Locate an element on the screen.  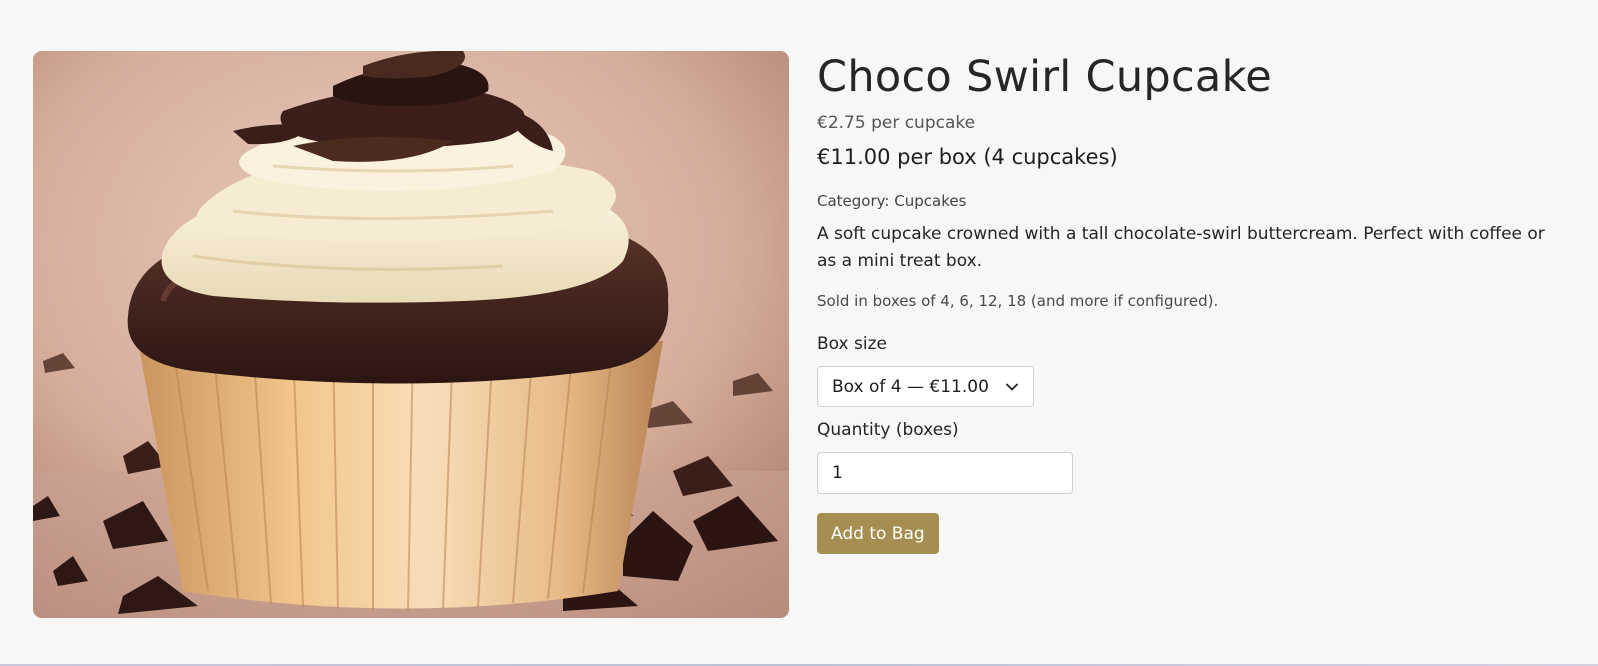
product-title: Choco Swirl Cupcake is located at coordinates (1044, 77).